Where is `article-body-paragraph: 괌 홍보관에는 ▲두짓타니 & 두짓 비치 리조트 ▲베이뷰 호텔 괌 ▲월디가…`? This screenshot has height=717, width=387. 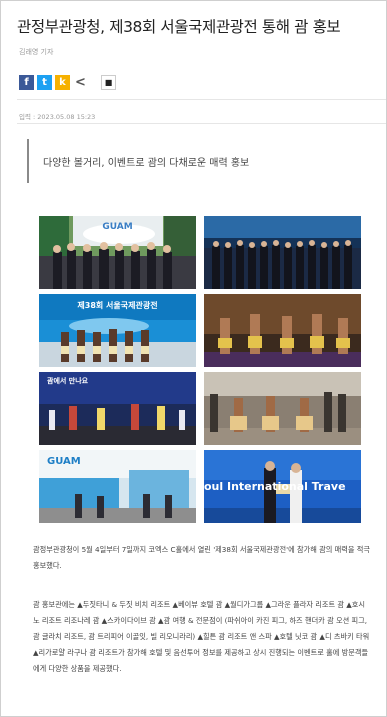
article-body-paragraph: 괌 홍보관에는 ▲두짓타니 & 두짓 비치 리조트 ▲베이뷰 호텔 괌 ▲월디가… is located at coordinates (202, 637).